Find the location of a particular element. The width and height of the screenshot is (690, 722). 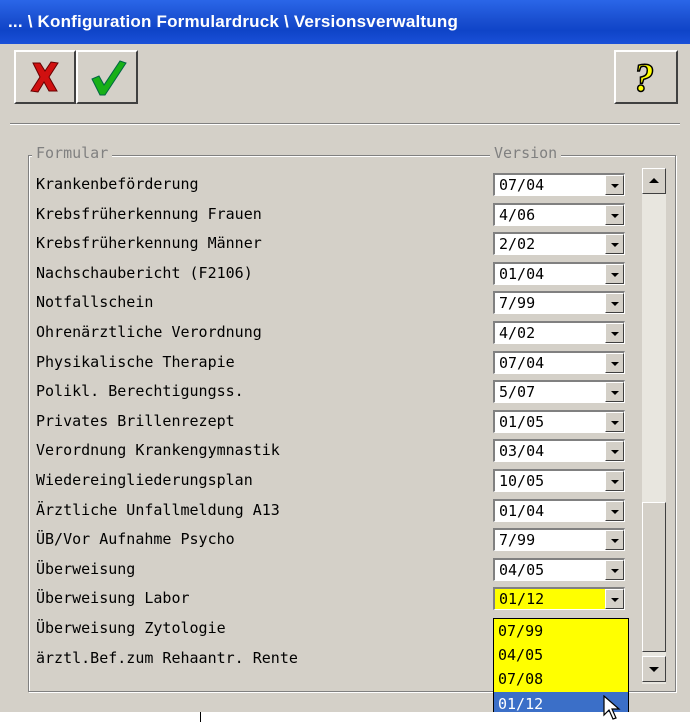

scroll-down-icon is located at coordinates (654, 669).